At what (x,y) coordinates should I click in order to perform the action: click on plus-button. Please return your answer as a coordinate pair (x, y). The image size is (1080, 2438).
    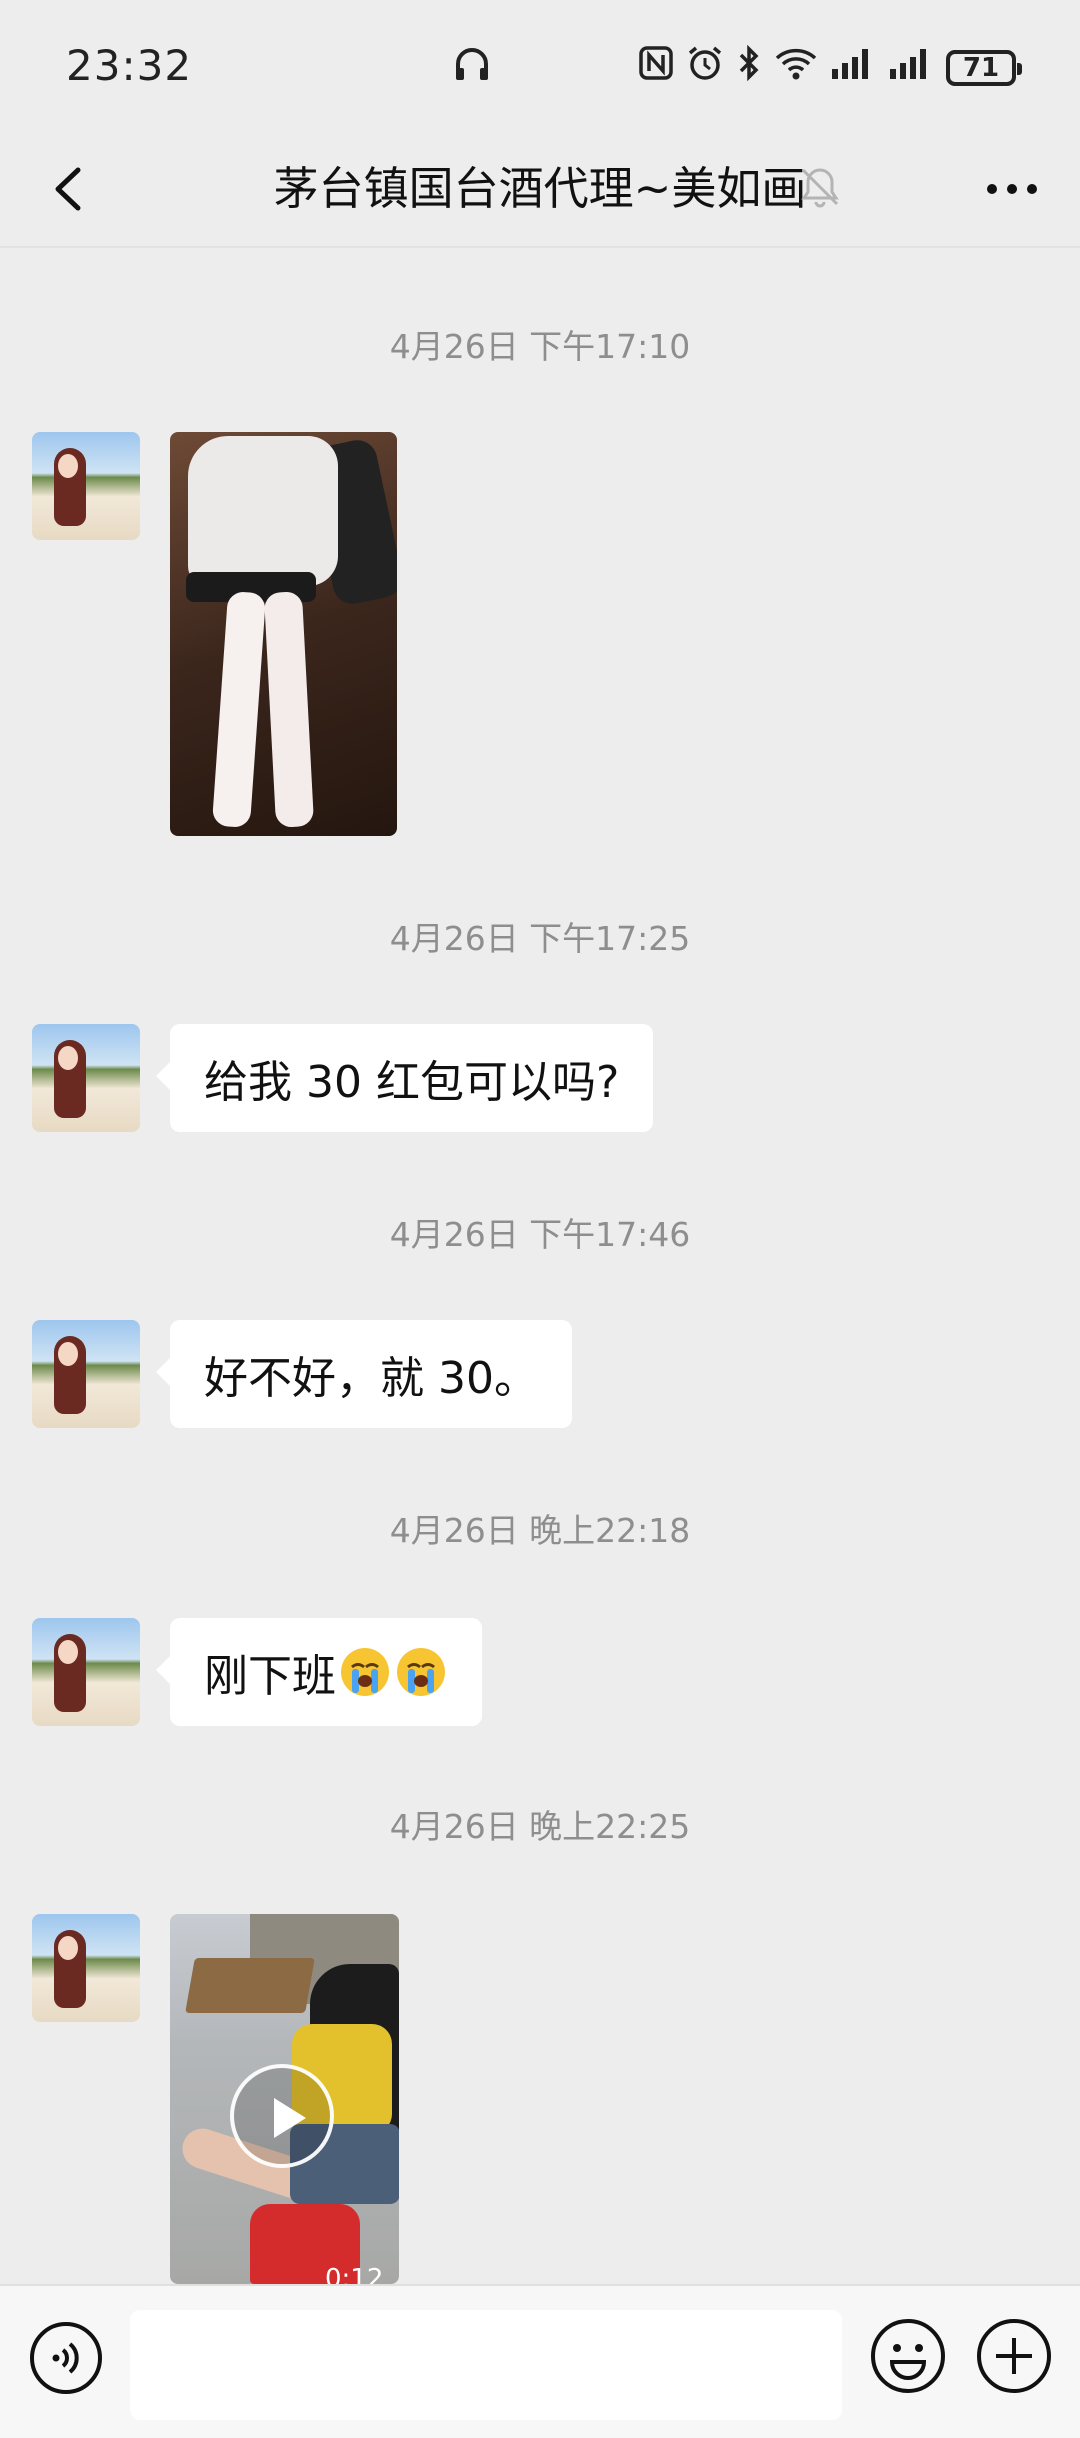
    Looking at the image, I should click on (1014, 2356).